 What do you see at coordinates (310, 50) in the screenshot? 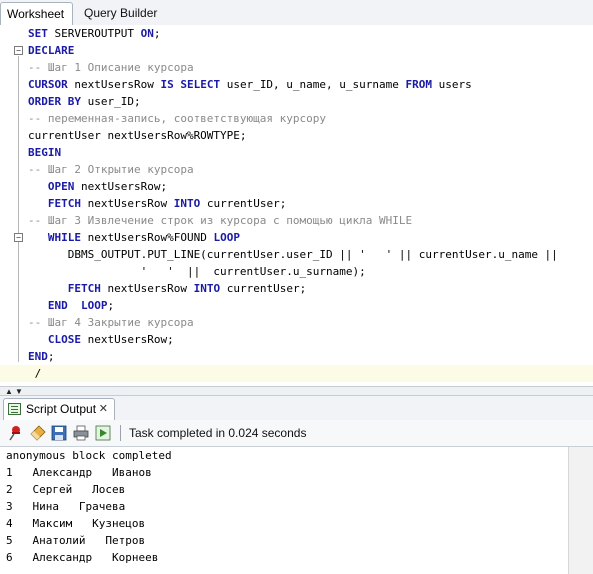
I see `code-line: DECLARE` at bounding box center [310, 50].